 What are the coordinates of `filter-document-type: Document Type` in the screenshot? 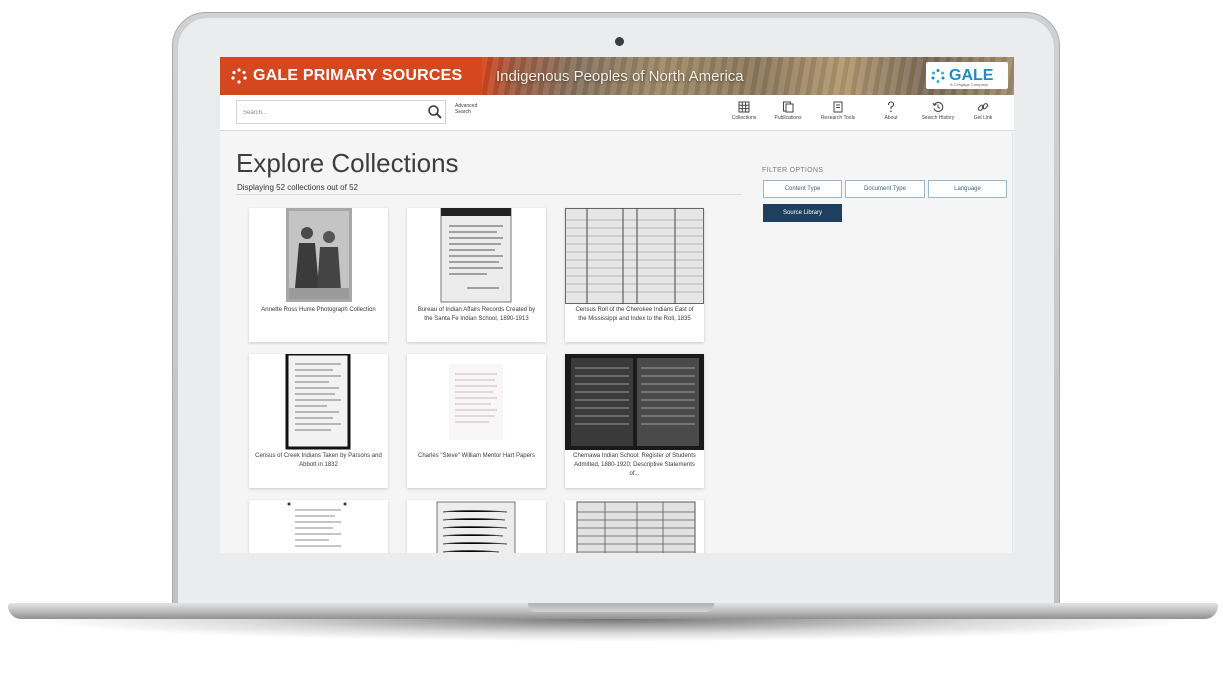 It's located at (885, 189).